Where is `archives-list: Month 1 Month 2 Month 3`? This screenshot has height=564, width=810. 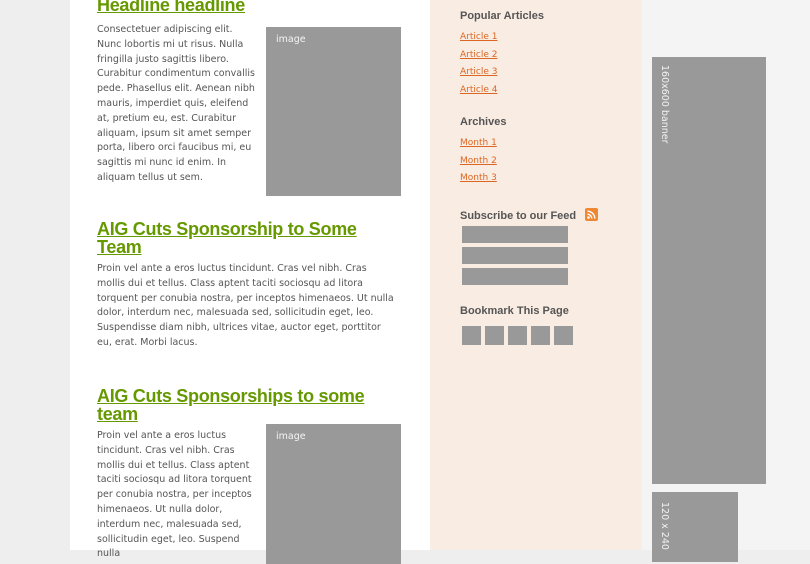
archives-list: Month 1 Month 2 Month 3 is located at coordinates (545, 161).